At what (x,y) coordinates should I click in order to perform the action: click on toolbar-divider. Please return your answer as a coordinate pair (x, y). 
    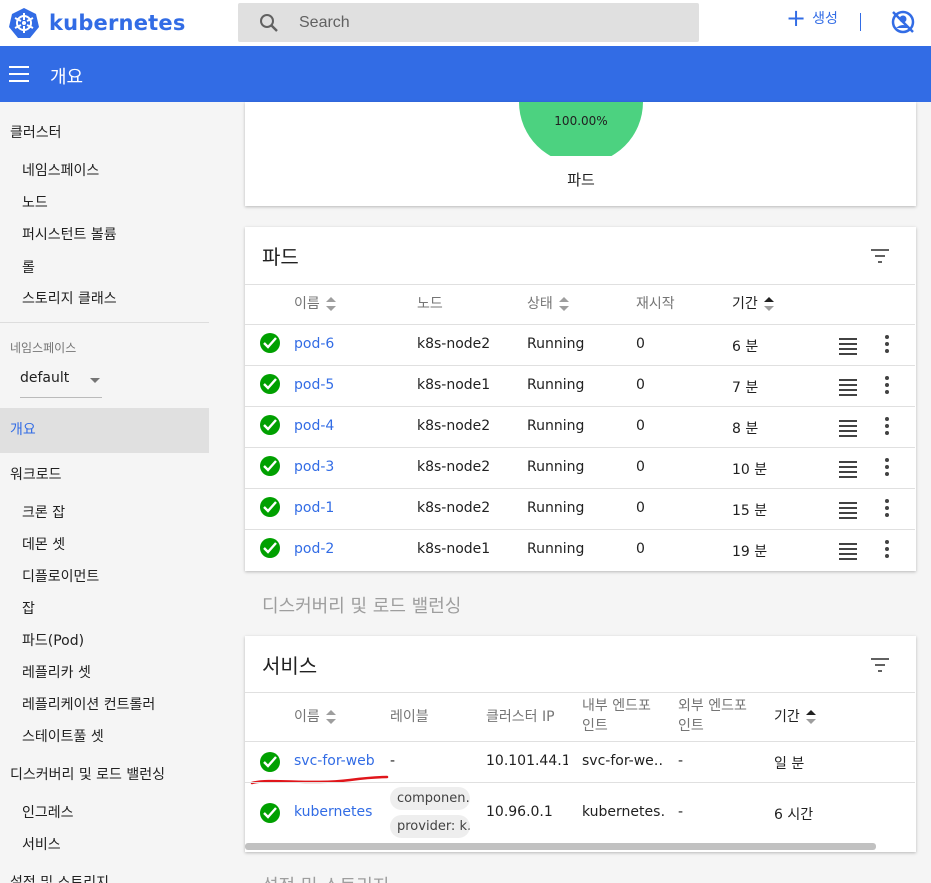
    Looking at the image, I should click on (860, 22).